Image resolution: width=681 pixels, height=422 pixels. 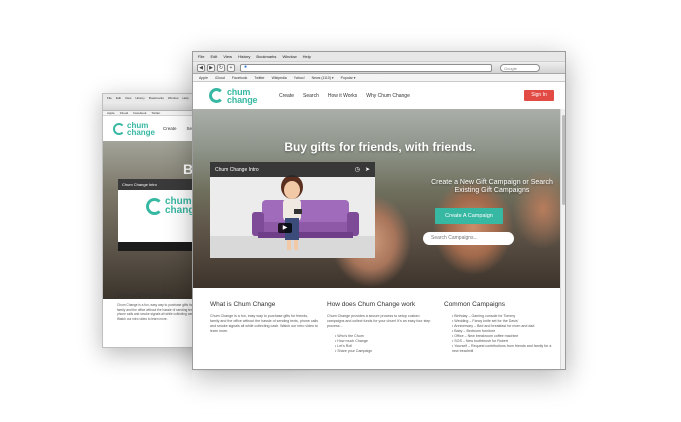 What do you see at coordinates (379, 396) in the screenshot?
I see `window-reflection` at bounding box center [379, 396].